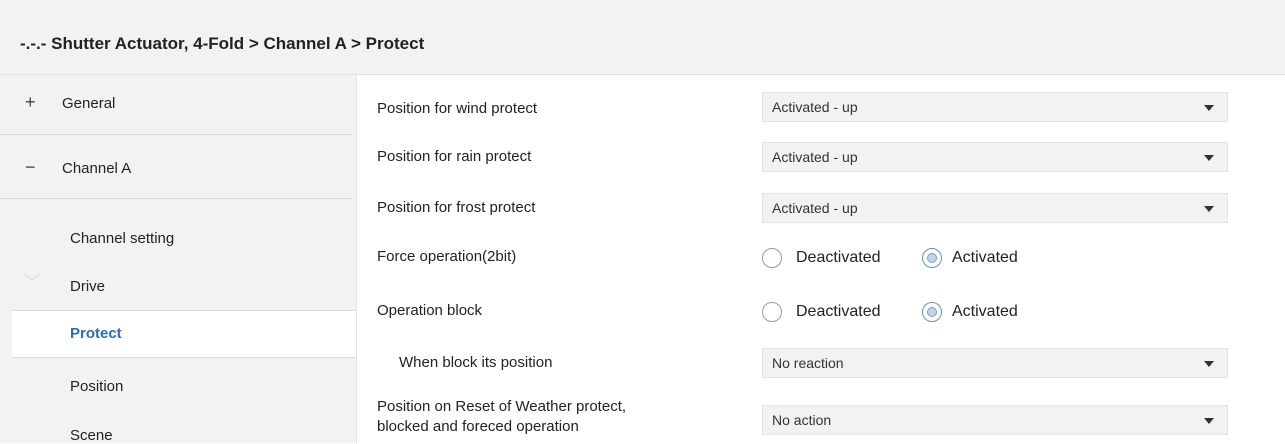 This screenshot has width=1285, height=444. I want to click on param-label-block: Operation block, so click(430, 310).